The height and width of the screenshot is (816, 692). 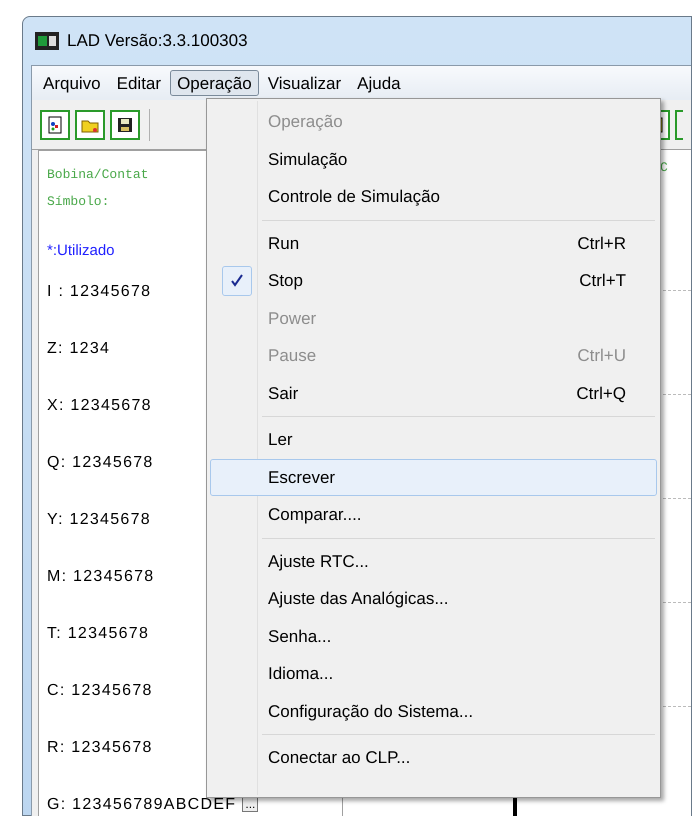 I want to click on folder-icon, so click(x=90, y=125).